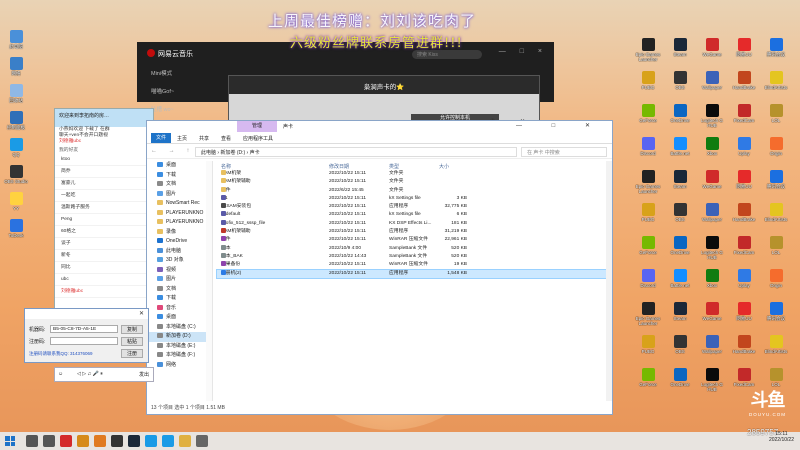 The image size is (800, 450). Describe the element at coordinates (204, 138) in the screenshot. I see `ribbon-share-tab: 共享` at that location.